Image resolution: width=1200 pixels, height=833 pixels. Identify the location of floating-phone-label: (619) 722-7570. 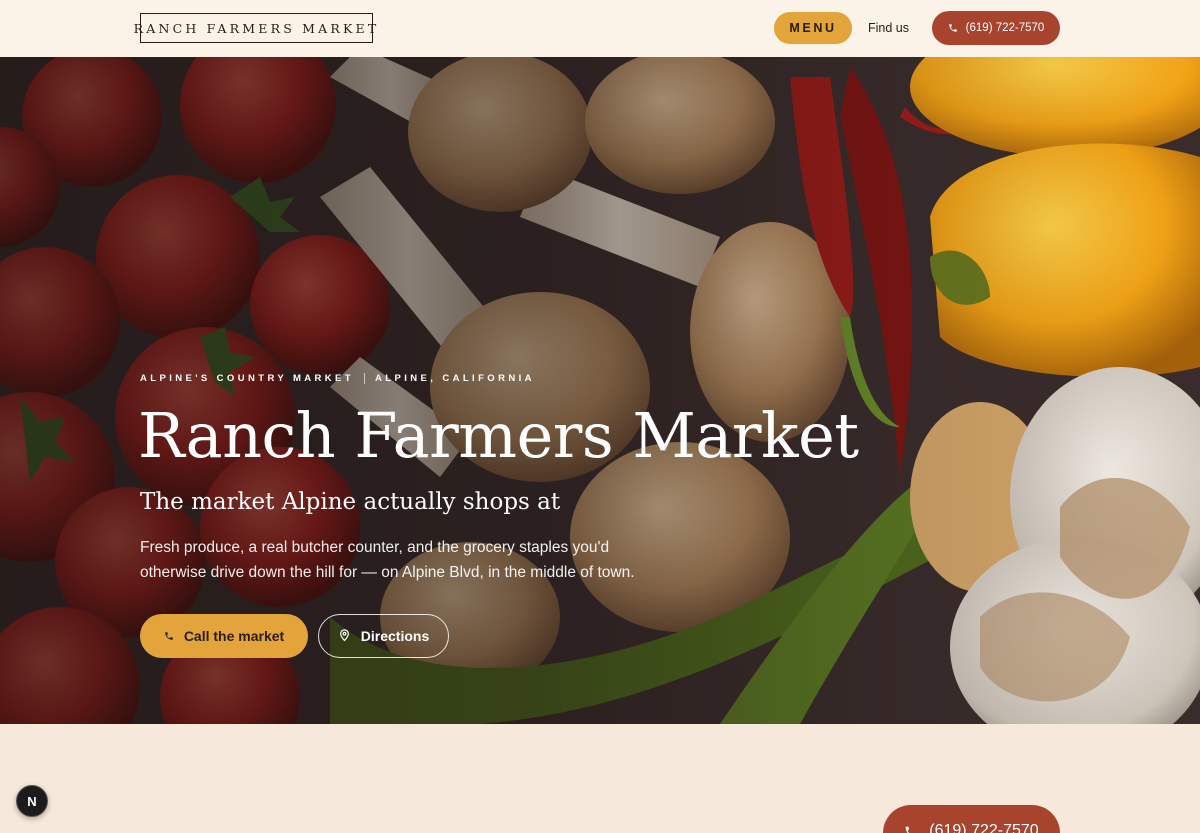
(984, 827).